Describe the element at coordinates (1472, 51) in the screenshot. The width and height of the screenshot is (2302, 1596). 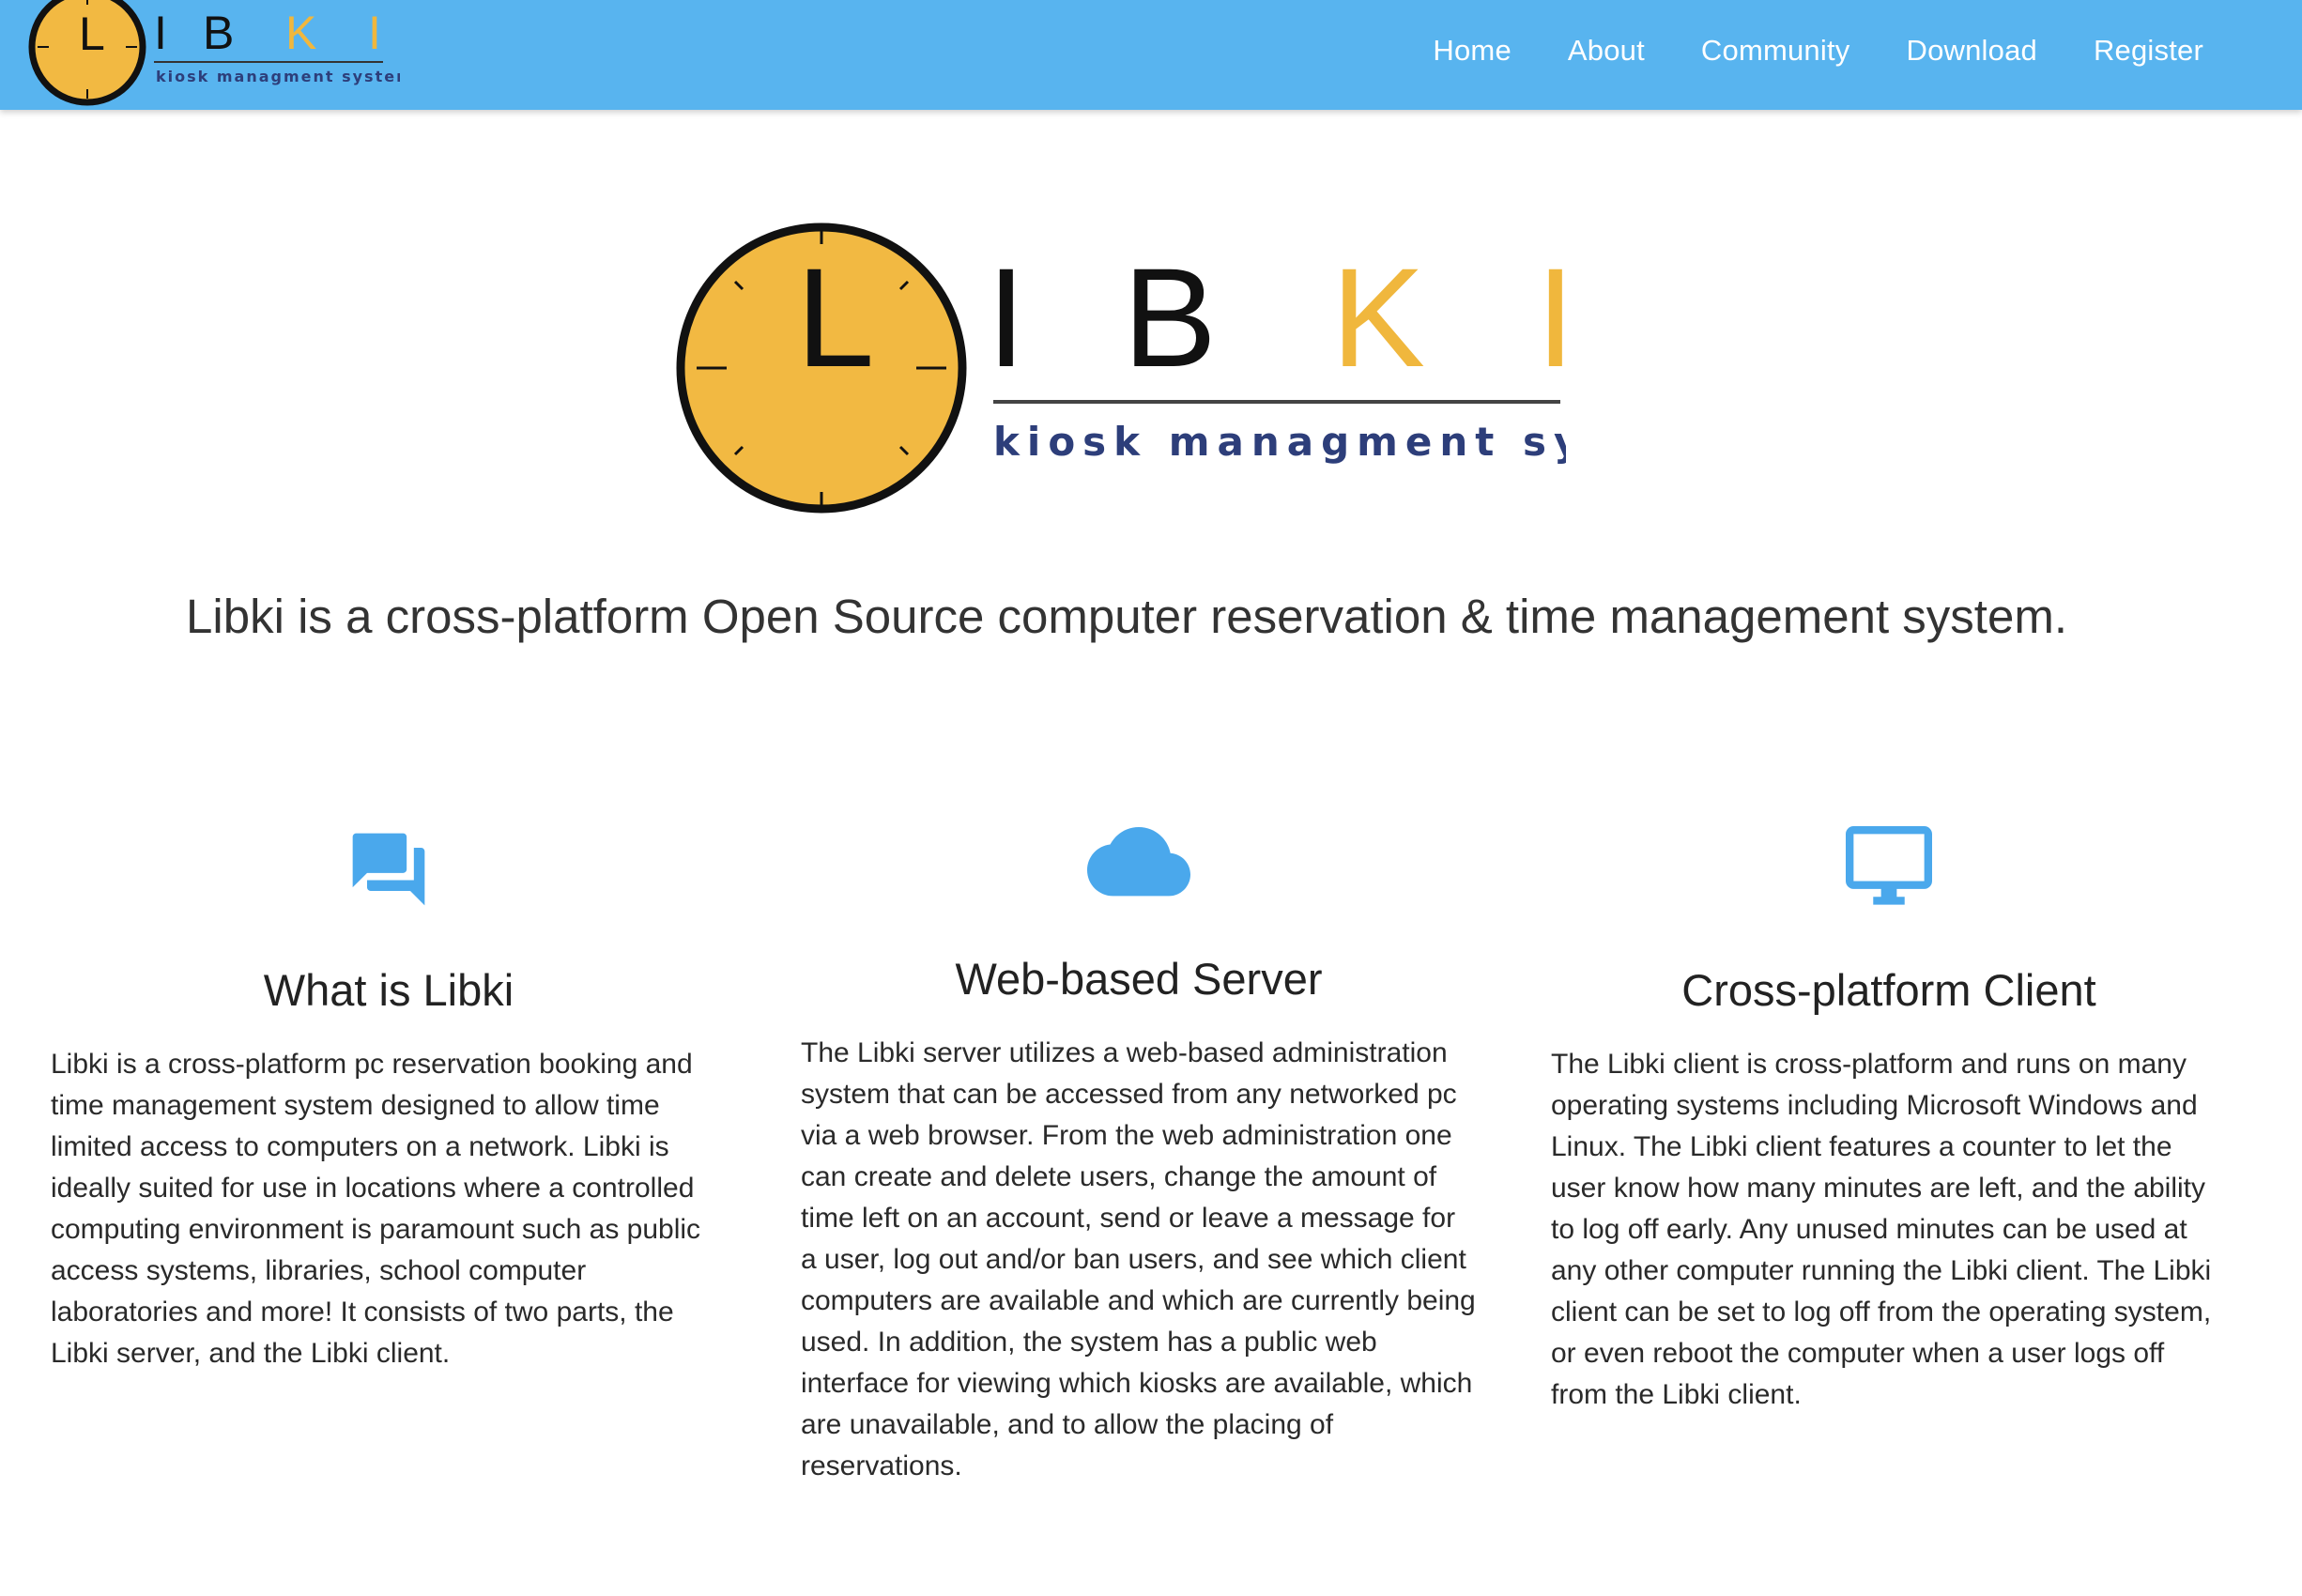
I see `nav-home-link: Home` at that location.